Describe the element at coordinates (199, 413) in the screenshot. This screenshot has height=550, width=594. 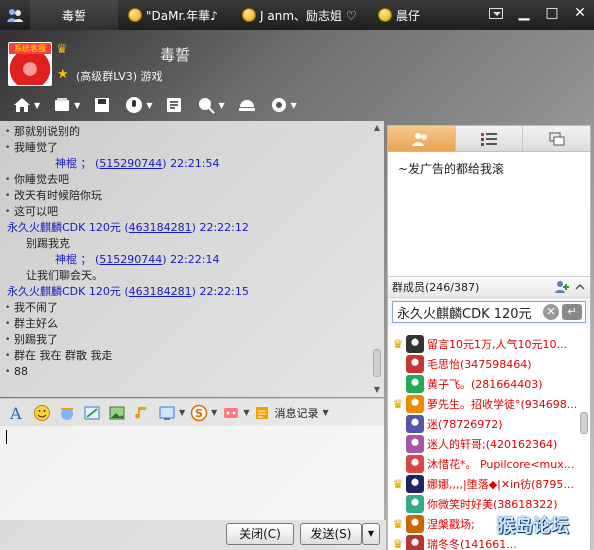
I see `svg-text: S` at that location.